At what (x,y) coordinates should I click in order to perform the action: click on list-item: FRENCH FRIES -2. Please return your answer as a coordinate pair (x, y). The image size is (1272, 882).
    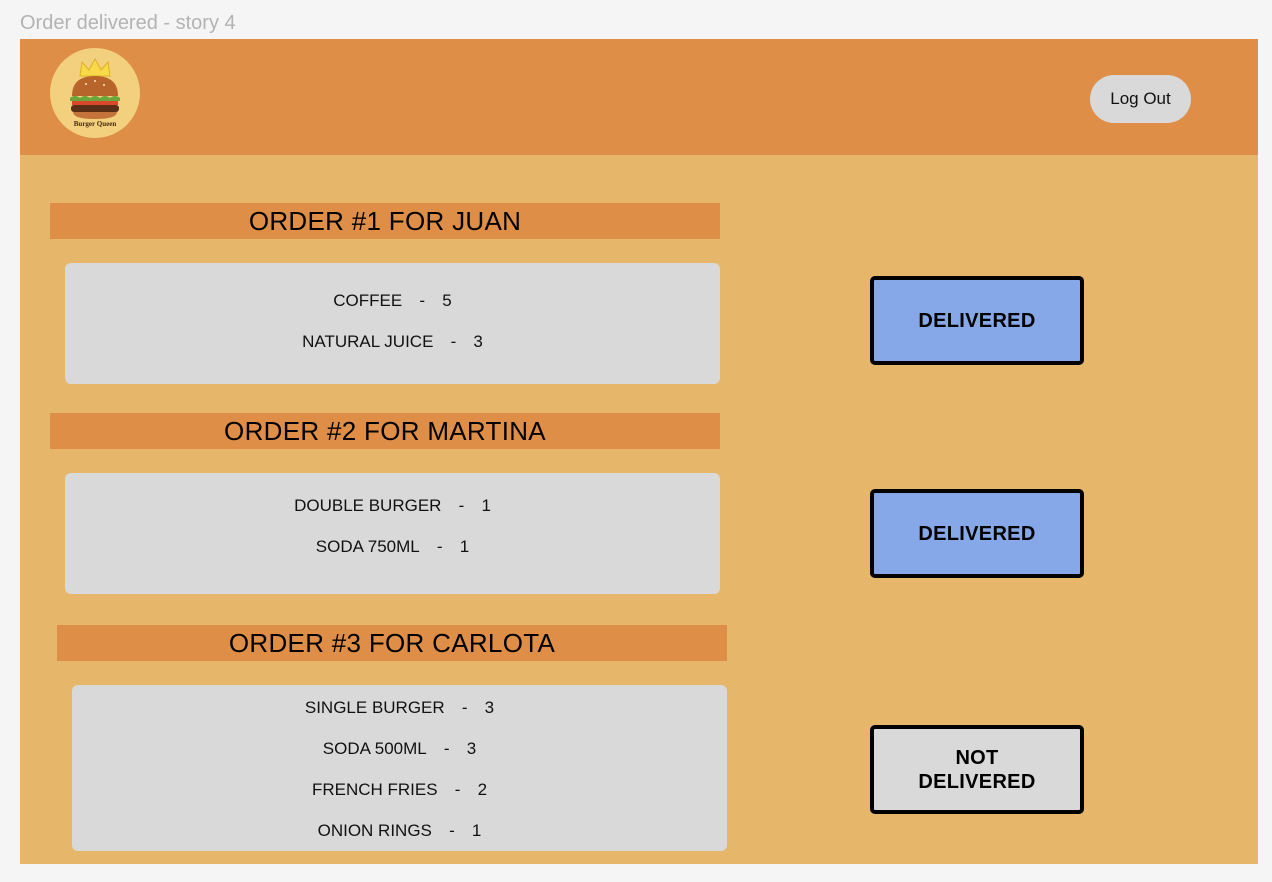
    Looking at the image, I should click on (399, 789).